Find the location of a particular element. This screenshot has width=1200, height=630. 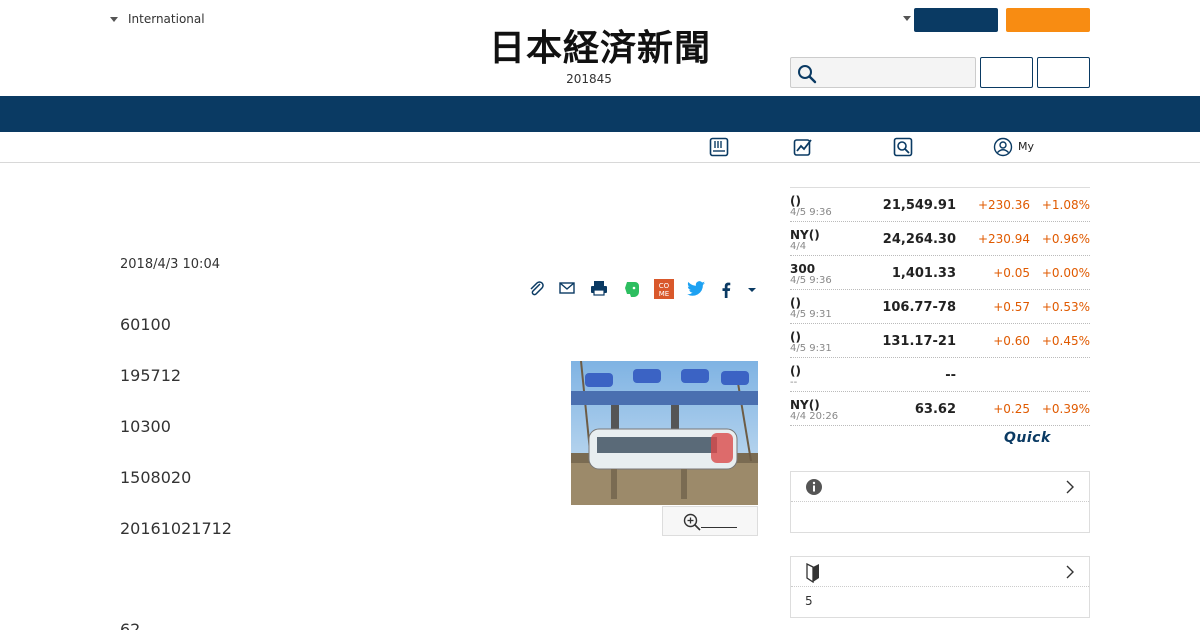

market-row: NY() 4/4 24,264.30 +230.94 +0.96% is located at coordinates (940, 239).